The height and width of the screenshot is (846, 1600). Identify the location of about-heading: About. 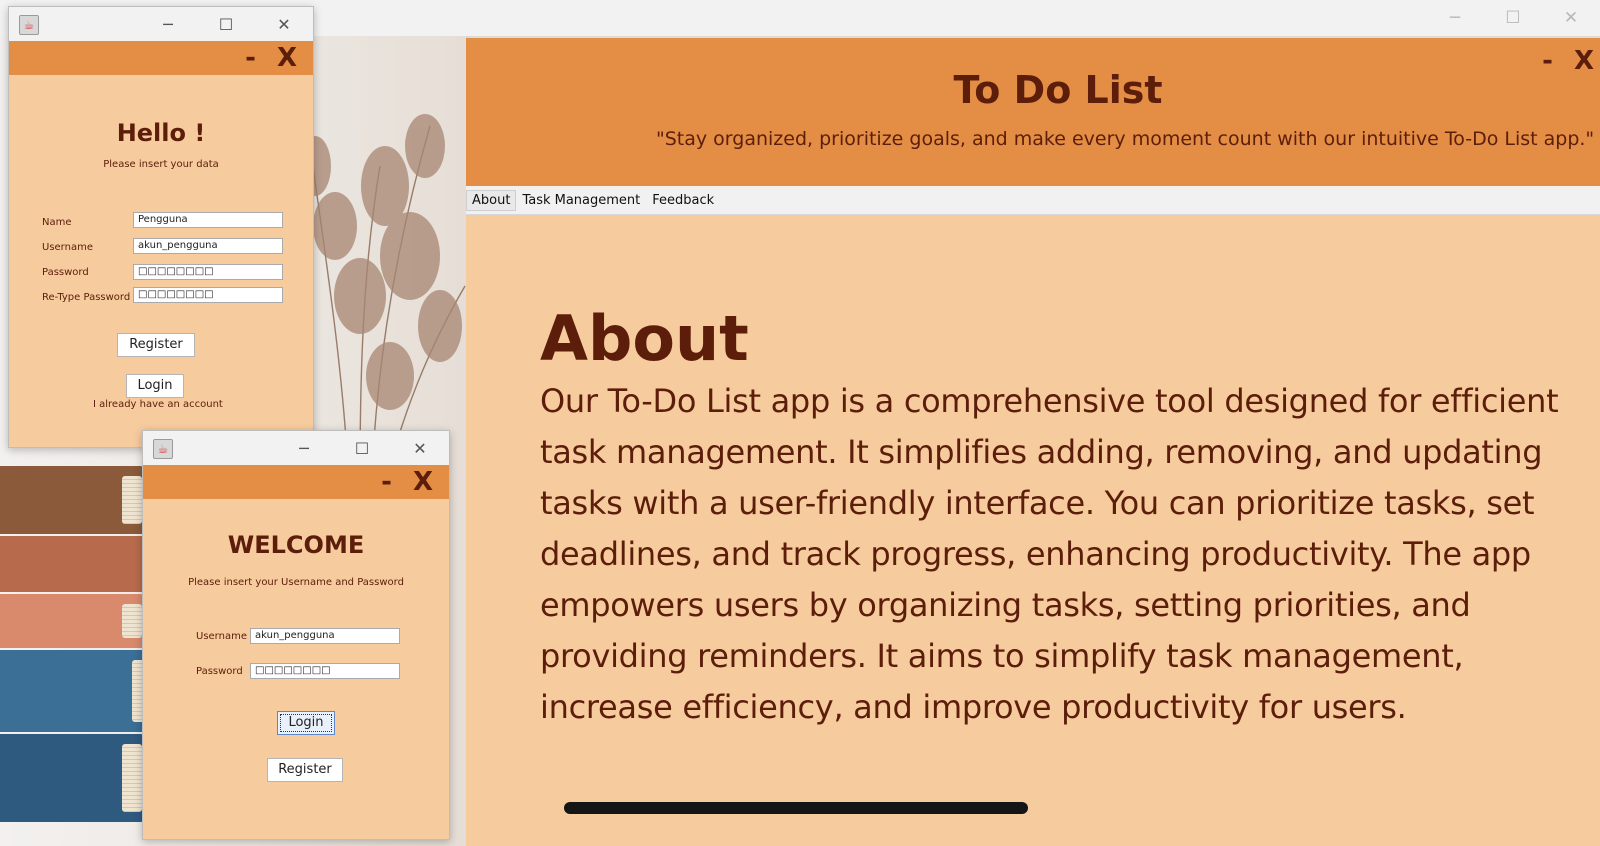
(644, 338).